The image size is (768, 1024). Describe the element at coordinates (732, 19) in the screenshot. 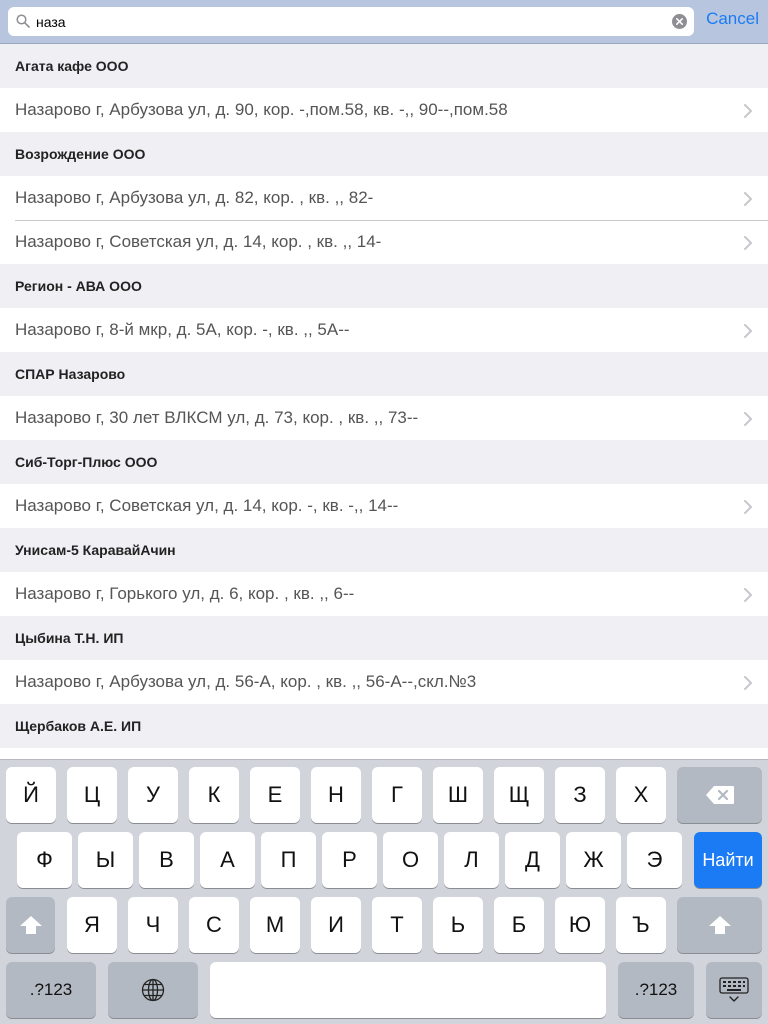

I see `cancel-button: Cancel` at that location.